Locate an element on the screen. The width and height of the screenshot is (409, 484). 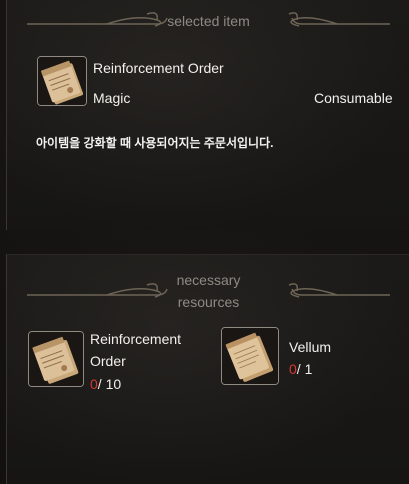
vellum-icon is located at coordinates (250, 356).